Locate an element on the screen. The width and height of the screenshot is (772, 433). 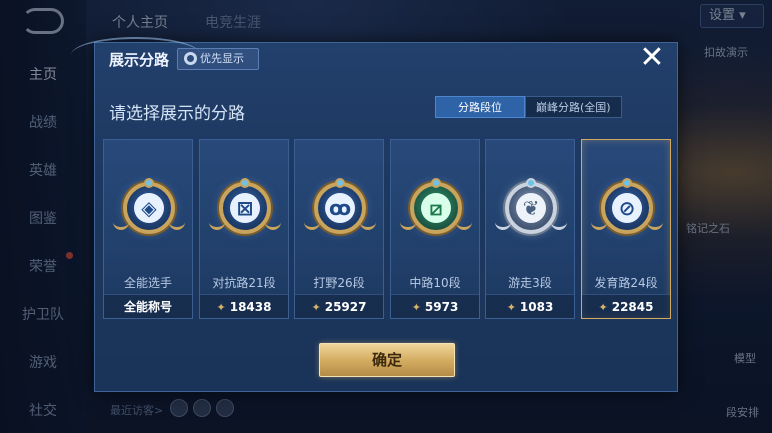
score-value: 18438 is located at coordinates (250, 307).